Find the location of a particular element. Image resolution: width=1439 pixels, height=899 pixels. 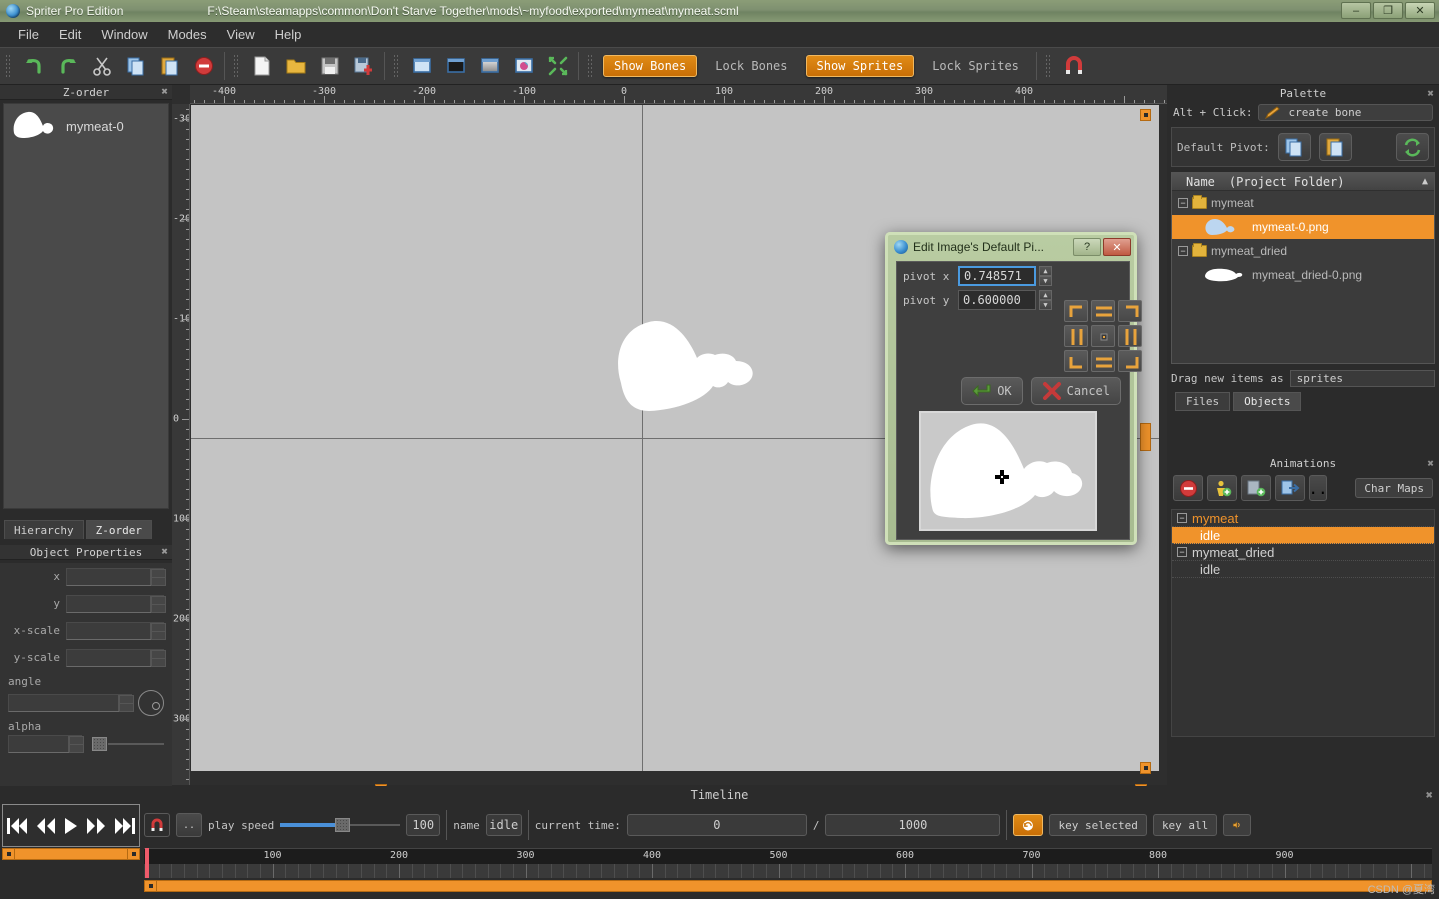

close-button: ✕ is located at coordinates (1420, 10).